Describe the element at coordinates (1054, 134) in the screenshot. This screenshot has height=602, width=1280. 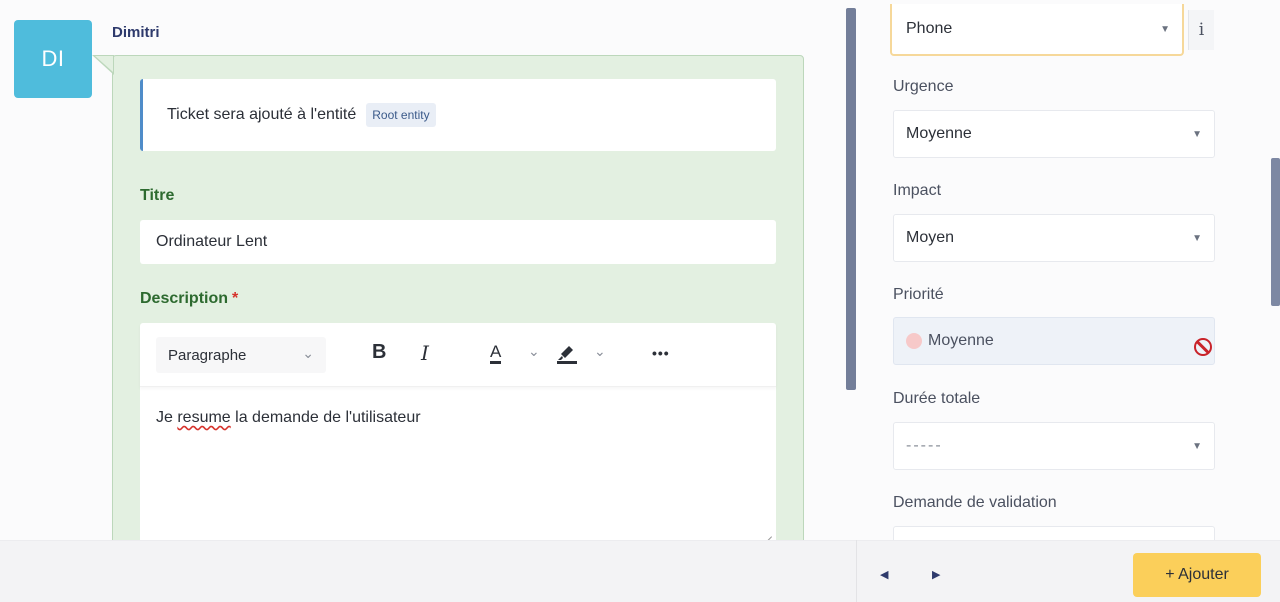
I see `urgence-select: Moyenne ▼` at that location.